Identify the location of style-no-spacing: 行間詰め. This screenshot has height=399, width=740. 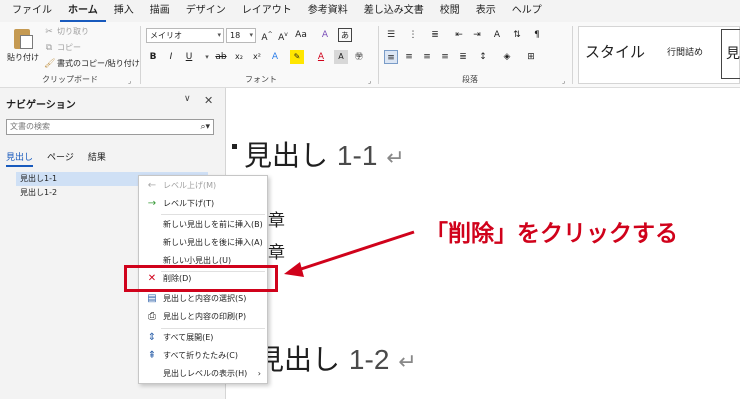
(685, 51).